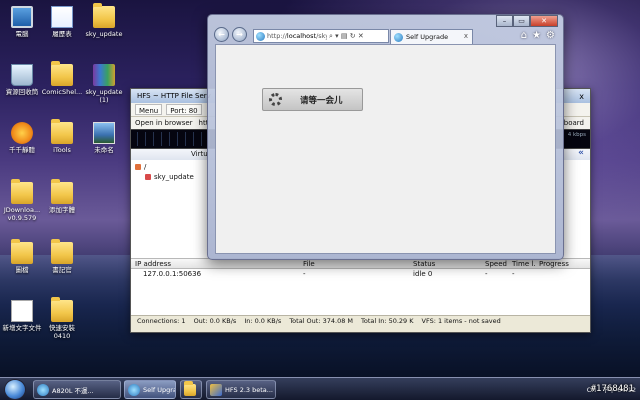  Describe the element at coordinates (360, 274) in the screenshot. I see `table-row: 127.0.0.1:50636 - idle 0 - -` at that location.